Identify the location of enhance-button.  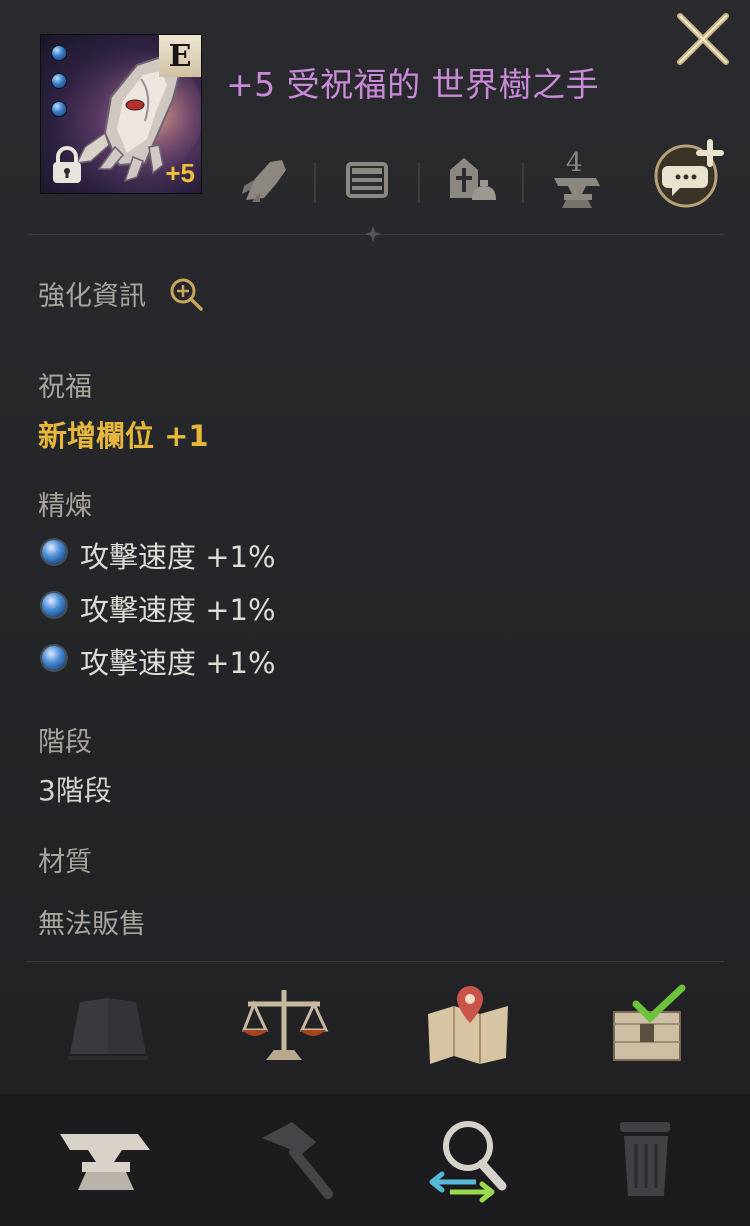
(104, 1158).